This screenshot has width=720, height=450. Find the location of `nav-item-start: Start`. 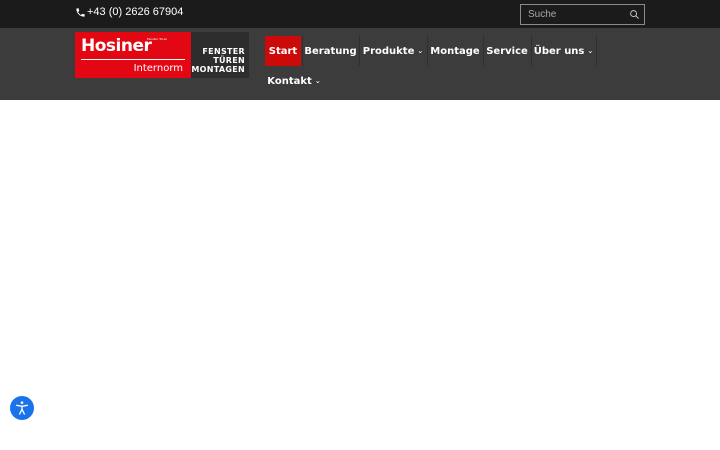

nav-item-start: Start is located at coordinates (283, 51).